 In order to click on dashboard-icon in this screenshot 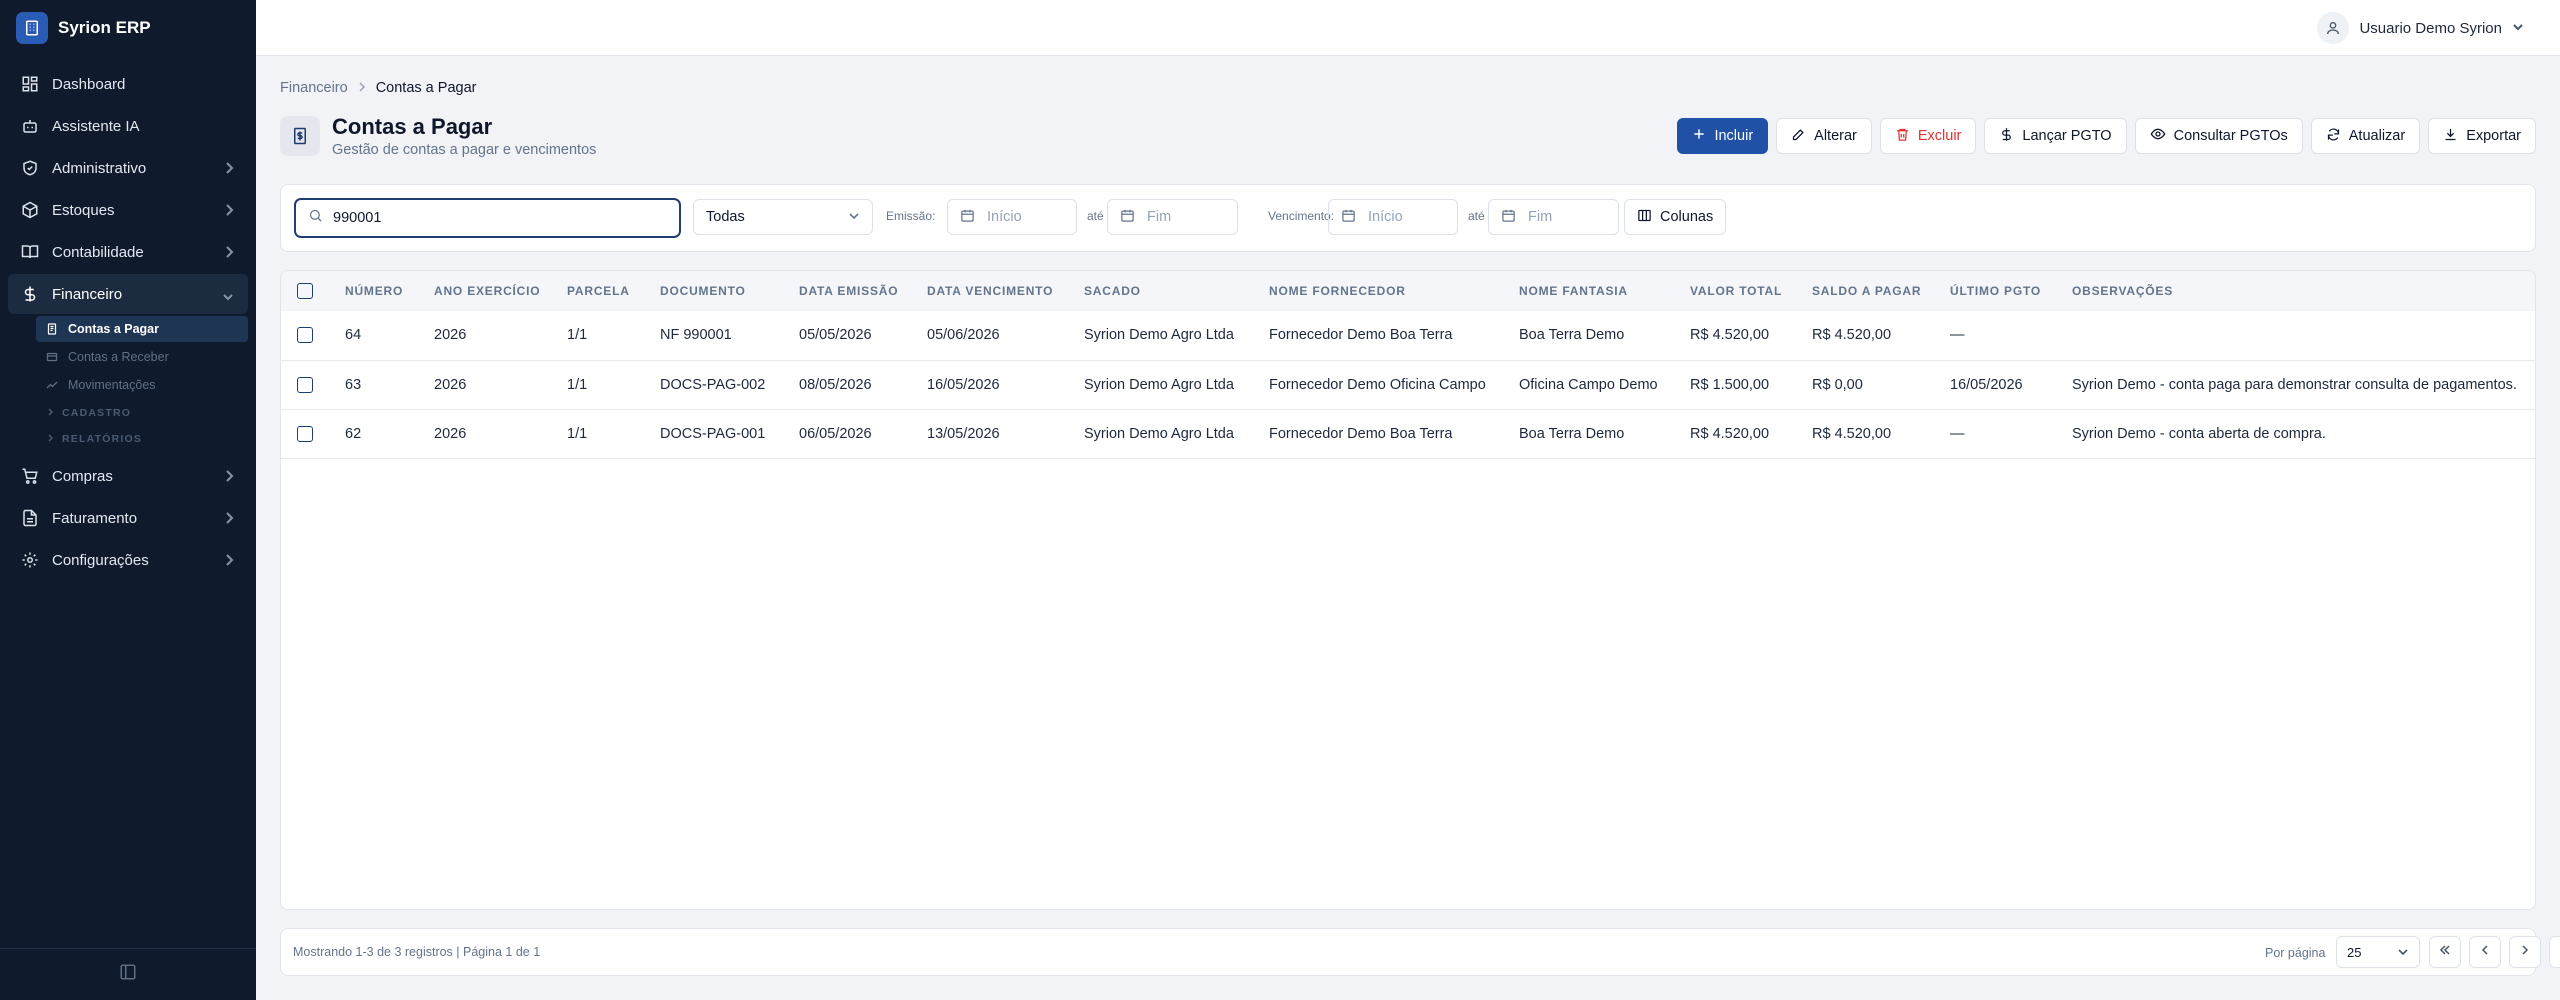, I will do `click(30, 84)`.